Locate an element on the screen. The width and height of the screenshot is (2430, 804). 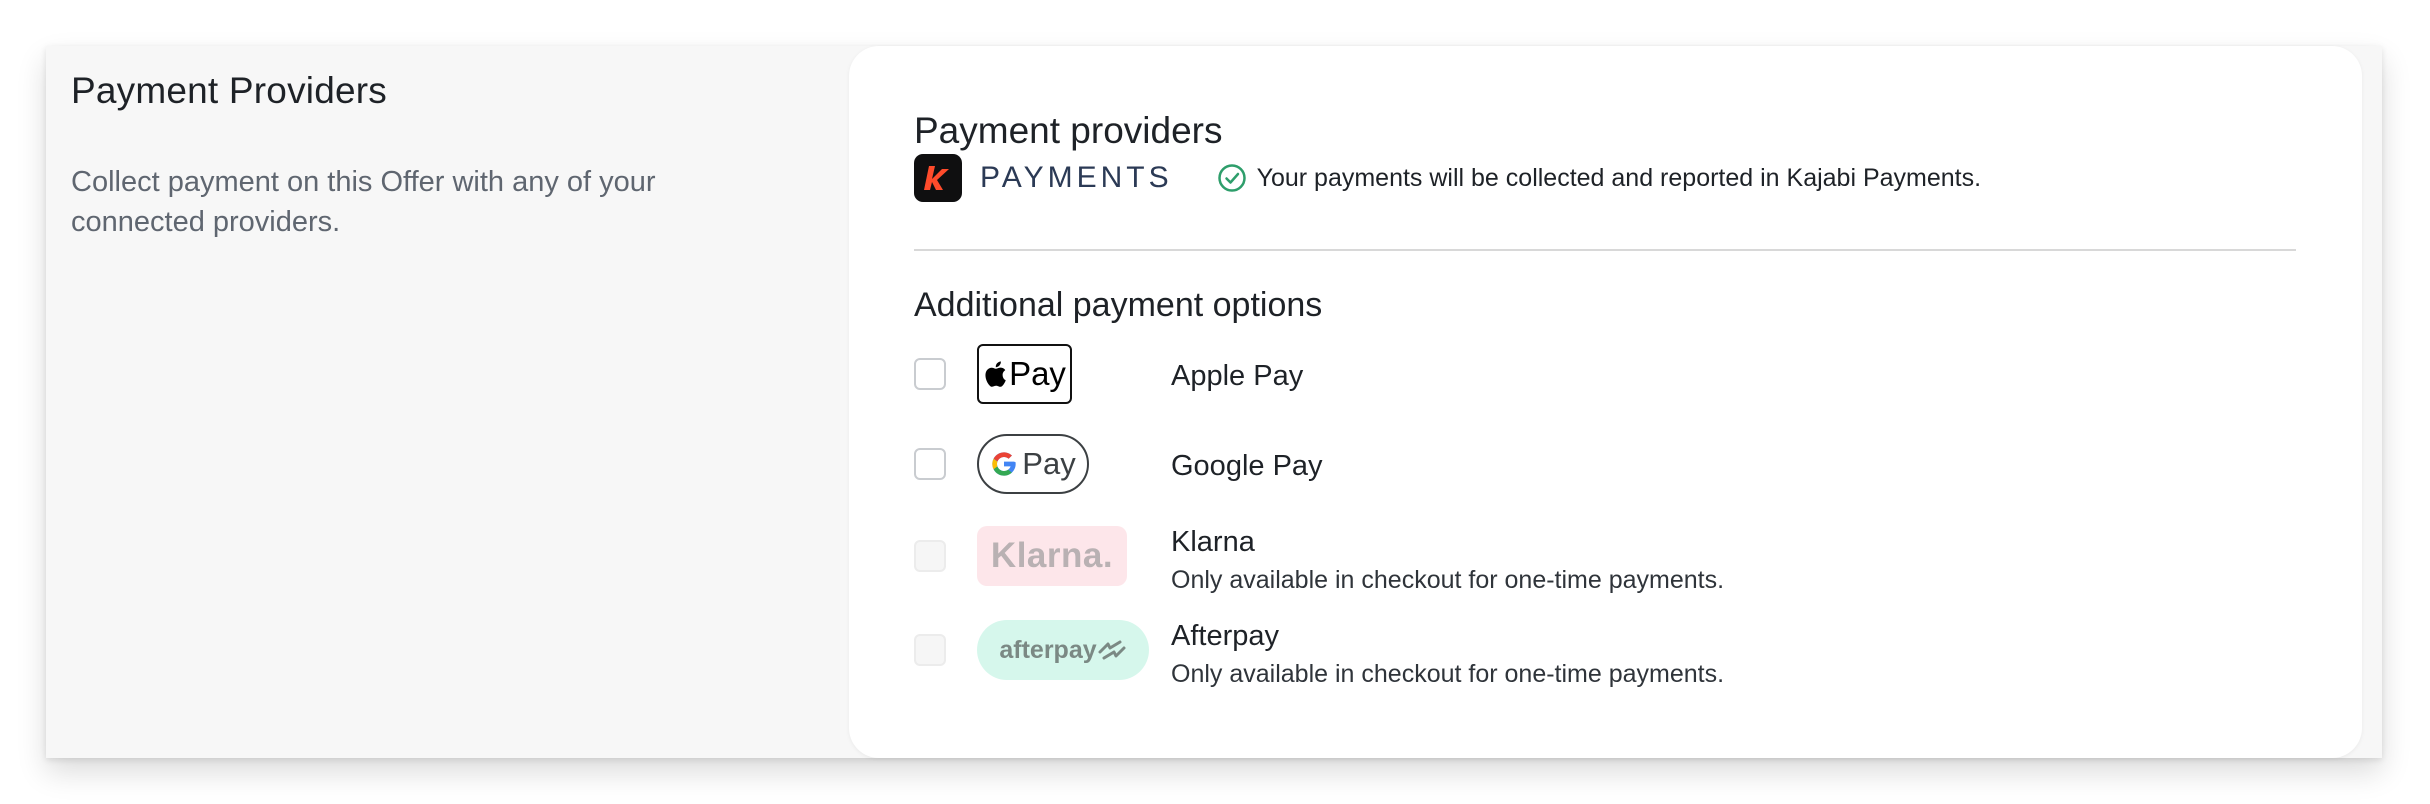
apple-pay-label: Apple Pay is located at coordinates (1237, 376).